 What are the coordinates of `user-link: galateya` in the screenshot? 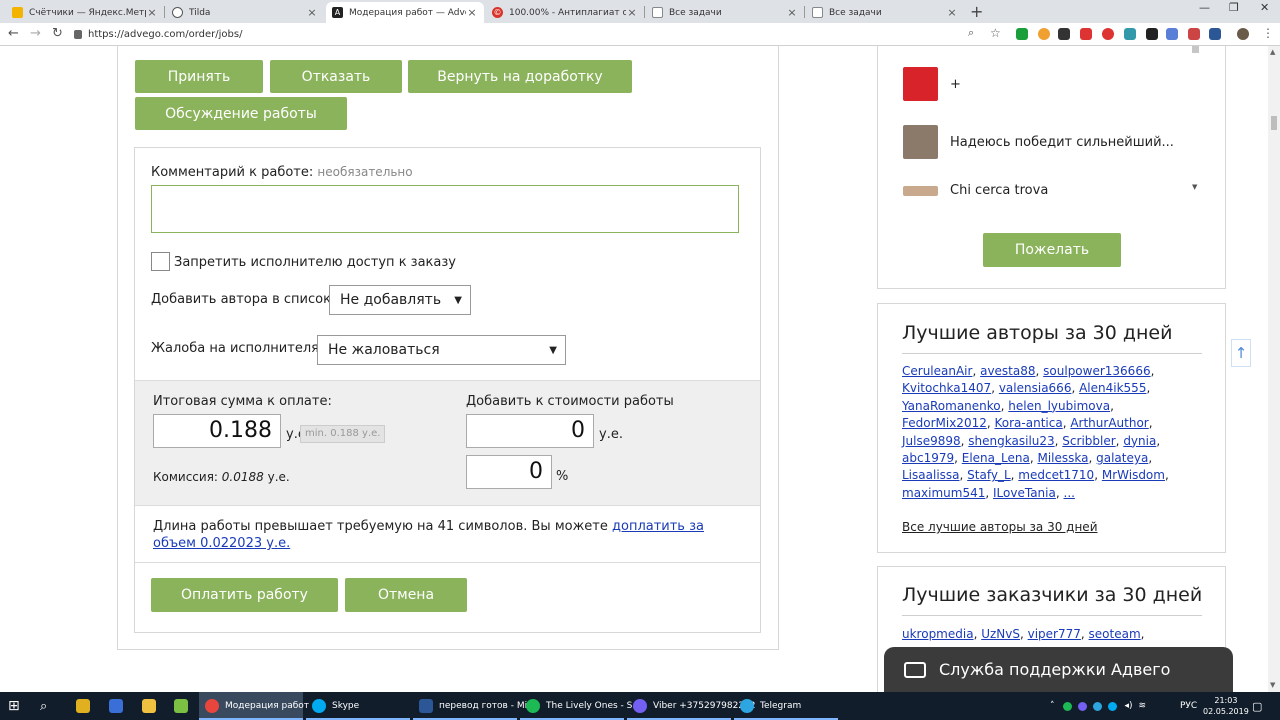 It's located at (1122, 458).